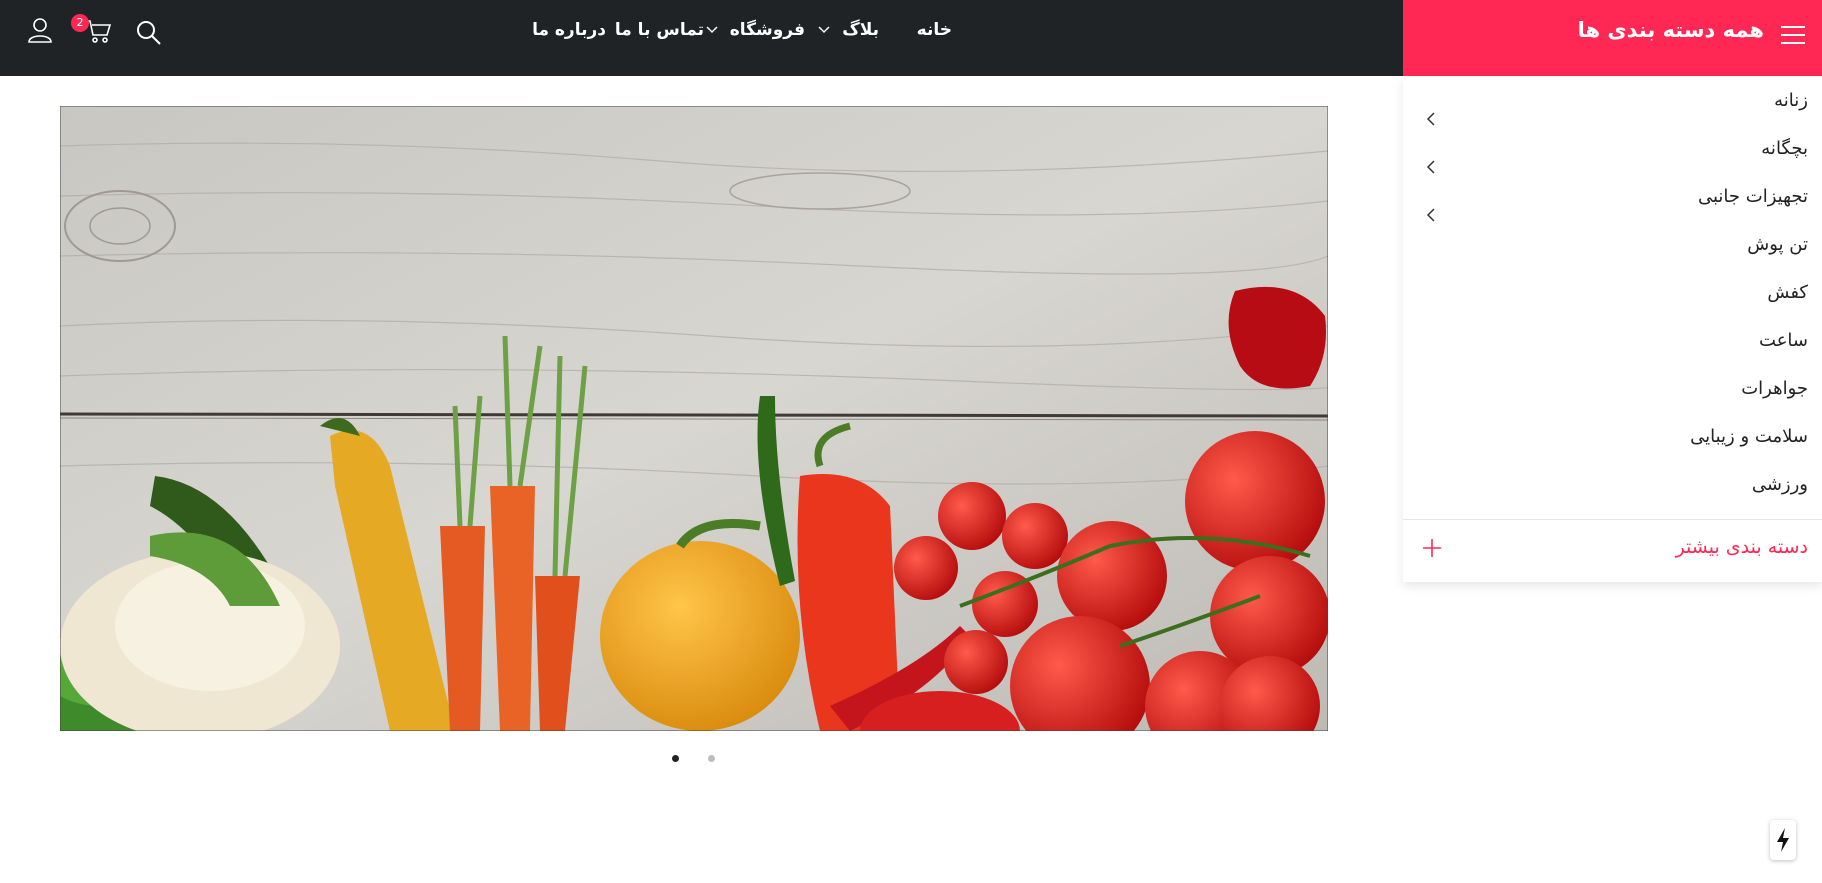 Image resolution: width=1822 pixels, height=883 pixels. I want to click on category-jewelry: جواهرات, so click(1613, 393).